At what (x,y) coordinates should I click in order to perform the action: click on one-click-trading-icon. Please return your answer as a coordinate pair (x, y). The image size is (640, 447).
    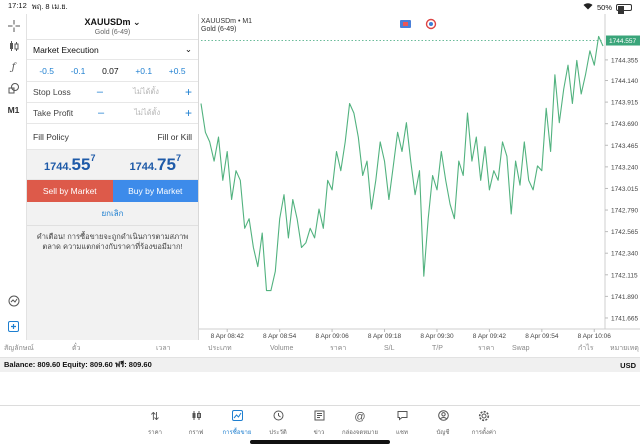
    Looking at the image, I should click on (405, 24).